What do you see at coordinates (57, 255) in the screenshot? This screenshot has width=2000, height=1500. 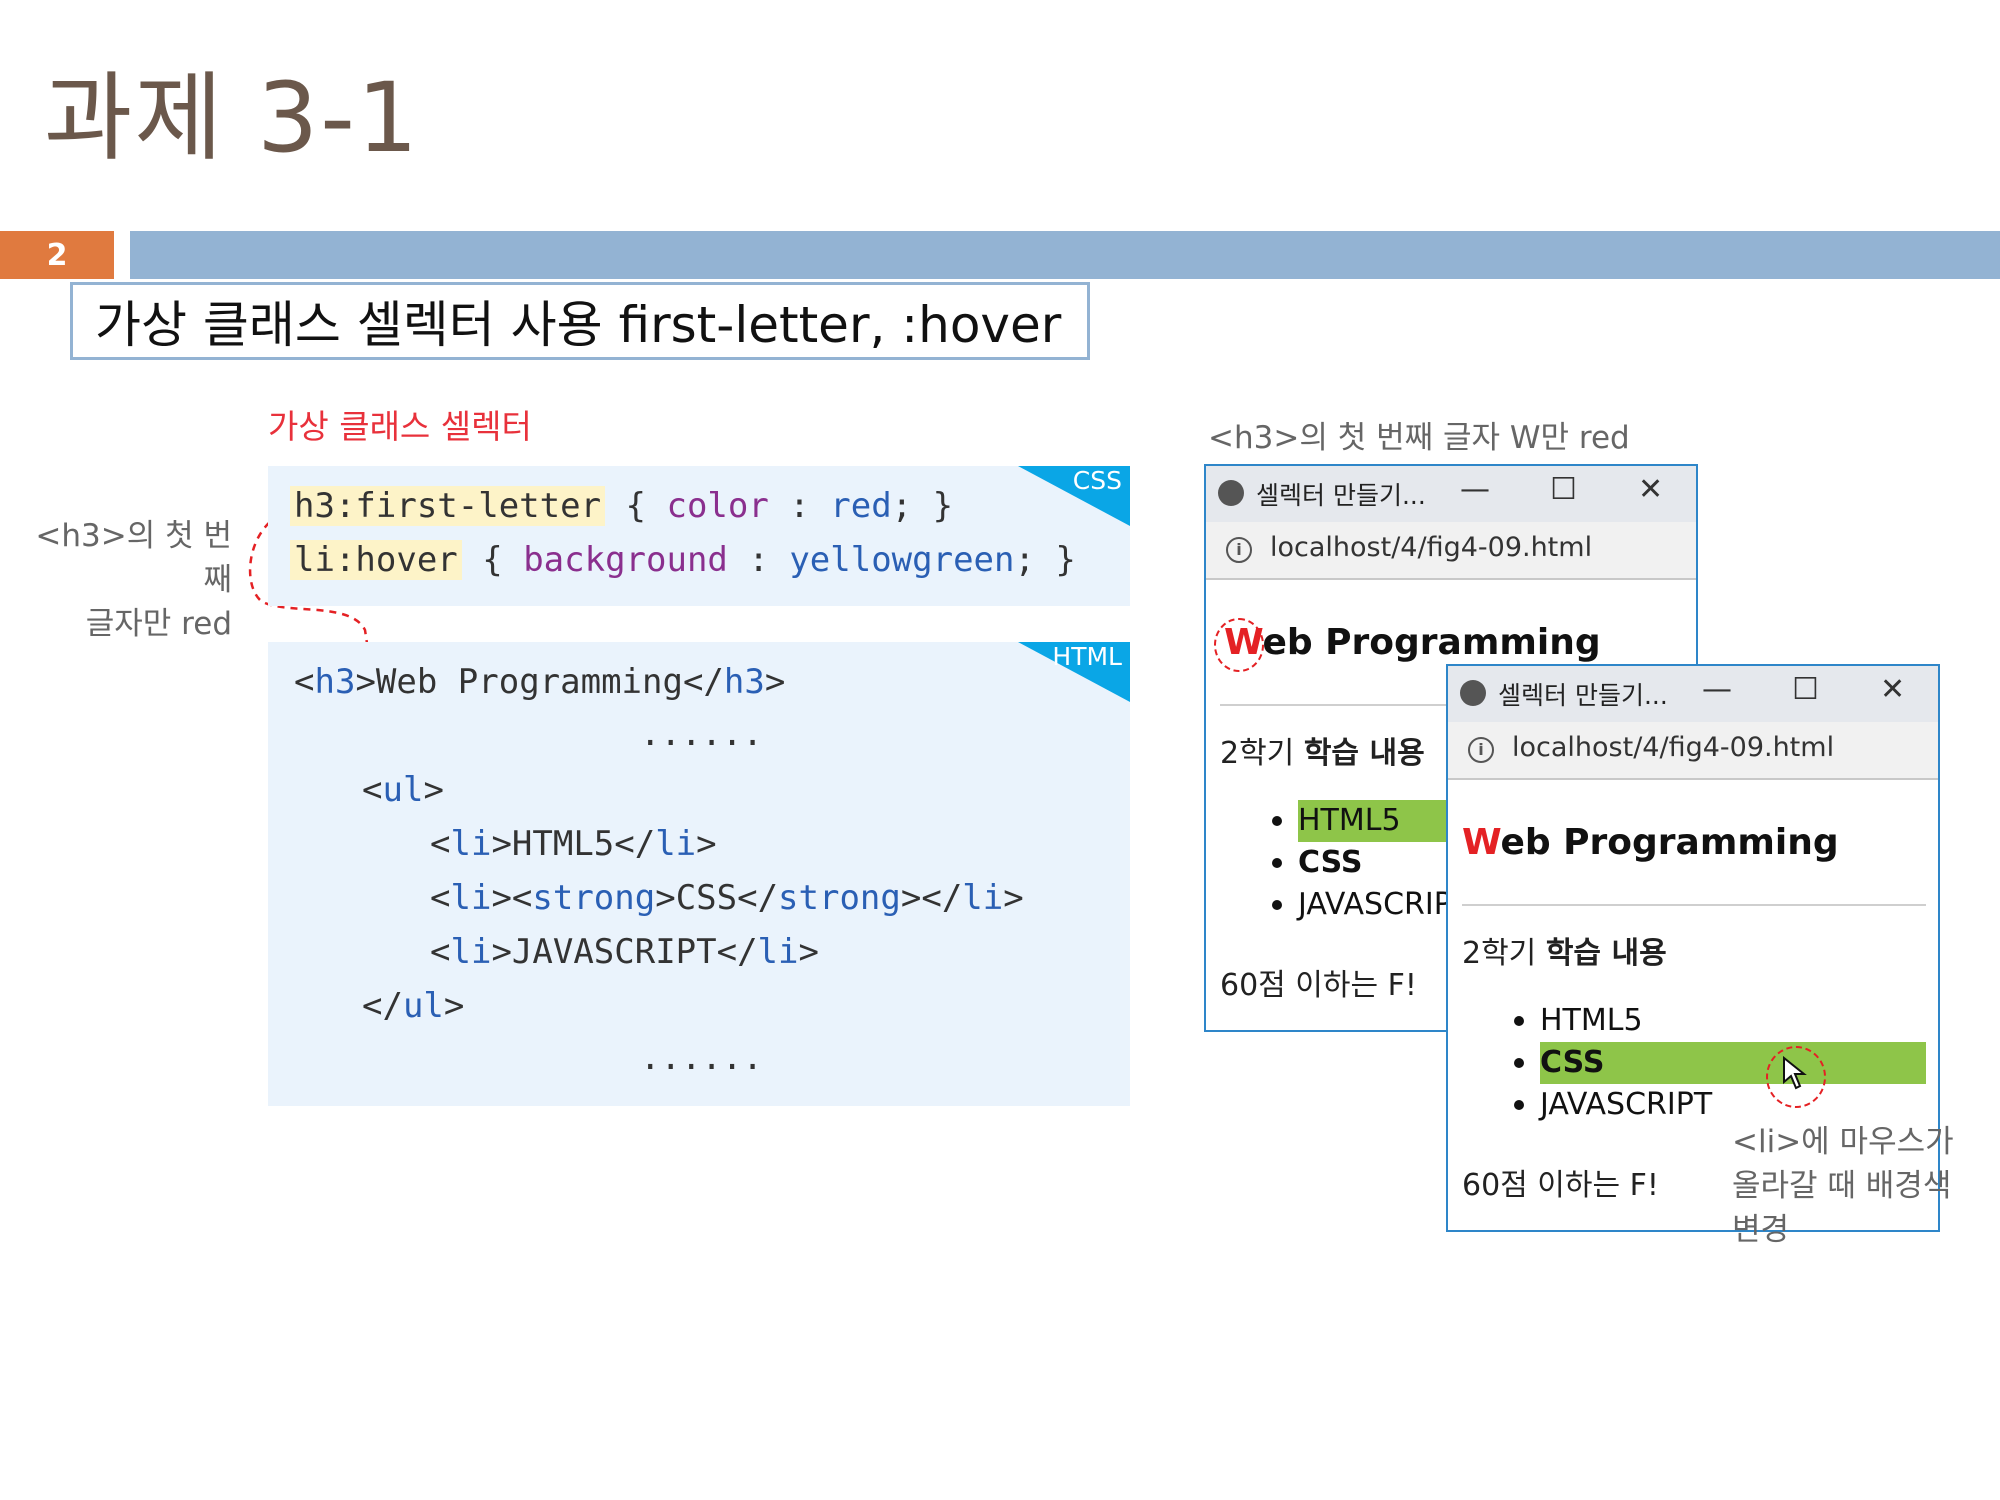 I see `page-number-badge: 2` at bounding box center [57, 255].